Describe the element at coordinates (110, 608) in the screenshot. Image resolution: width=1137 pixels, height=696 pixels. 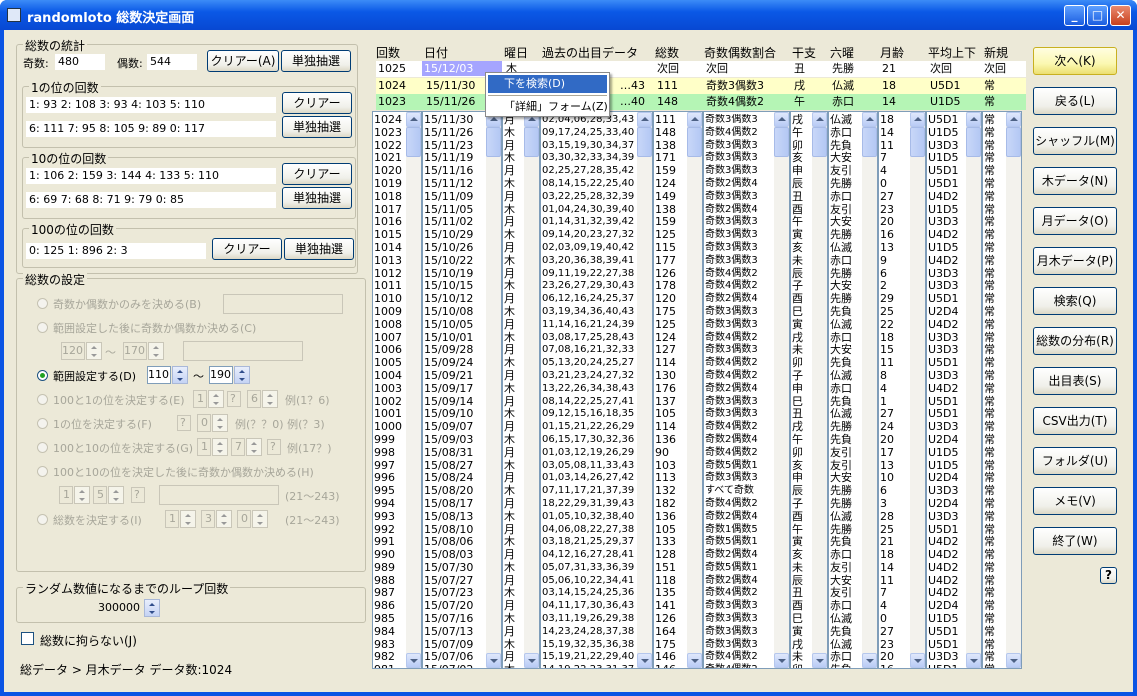
I see `loop-count-value: 300000` at that location.